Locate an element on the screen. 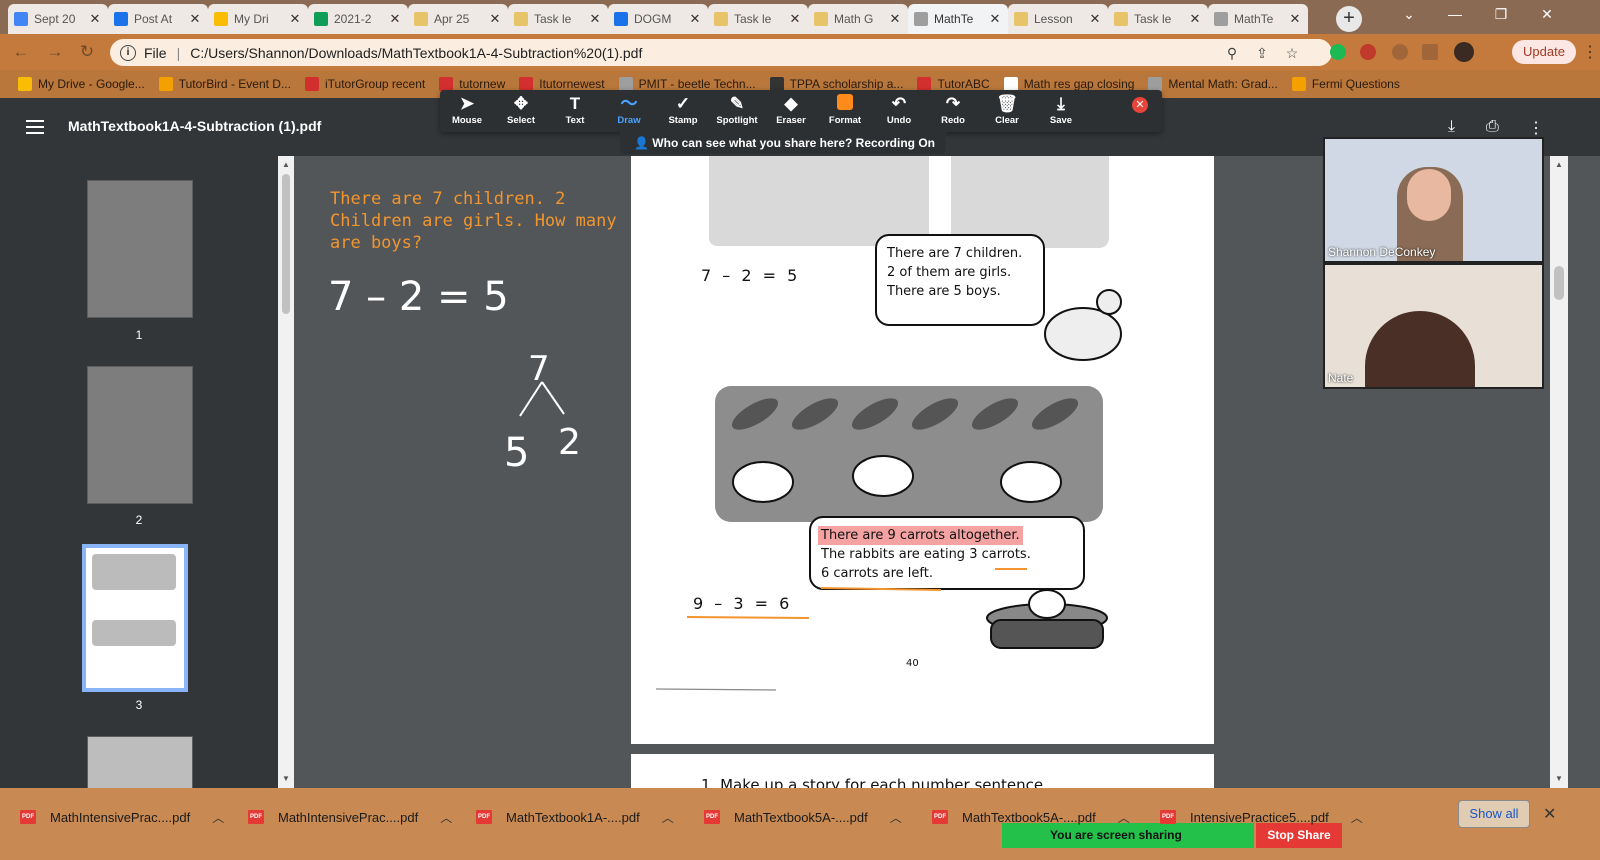 The height and width of the screenshot is (860, 1600). tab-label: MathTe is located at coordinates (1254, 19).